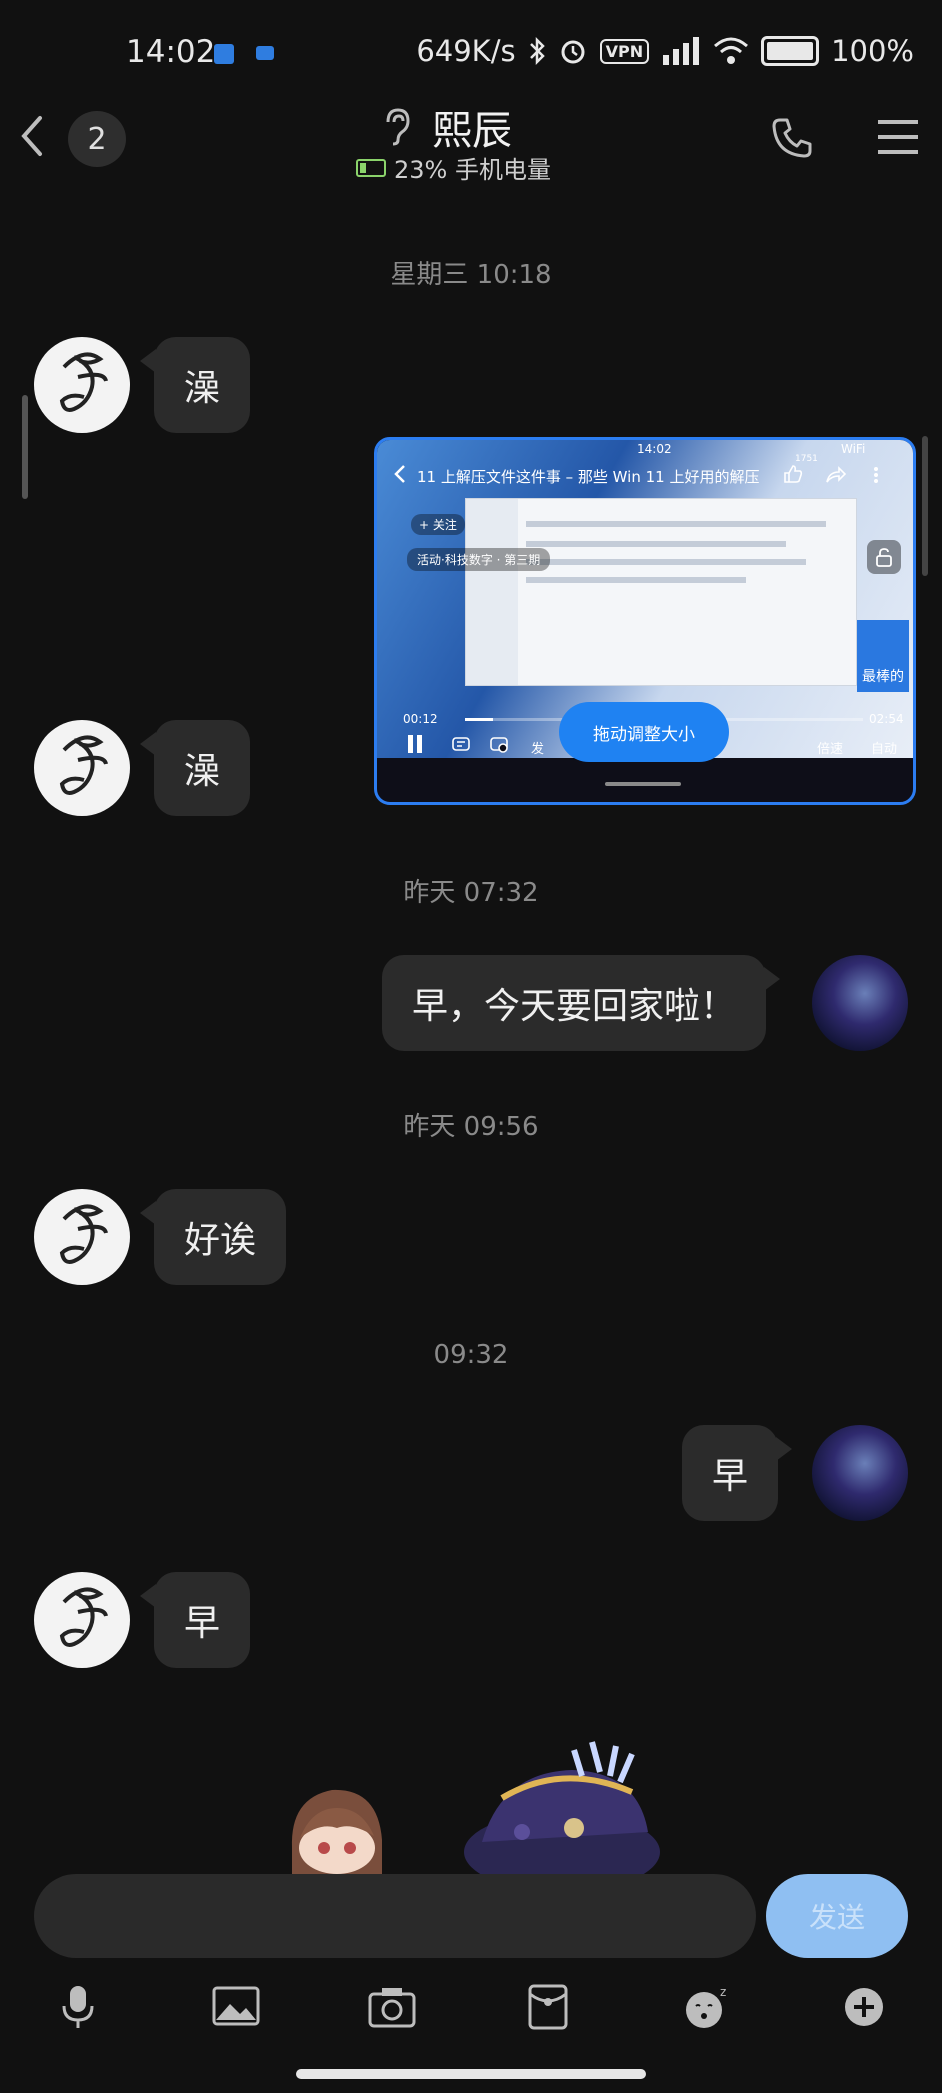  What do you see at coordinates (723, 1992) in the screenshot?
I see `svg-text: z` at bounding box center [723, 1992].